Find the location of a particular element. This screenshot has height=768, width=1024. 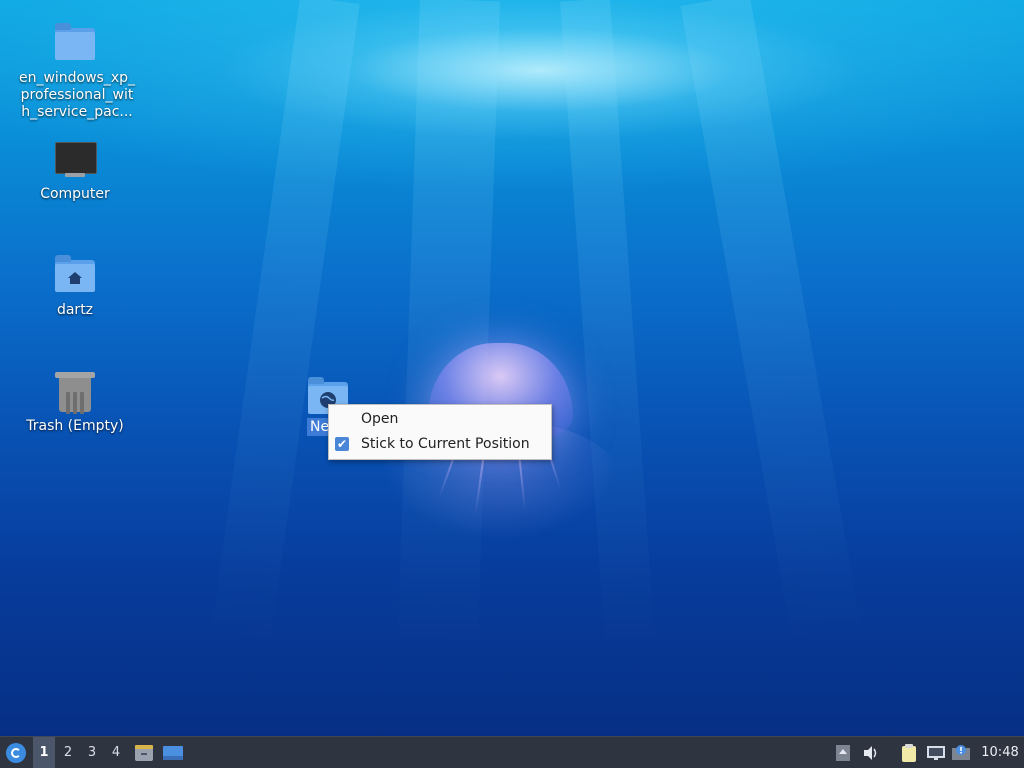

workspace-3: 3 is located at coordinates (92, 752).